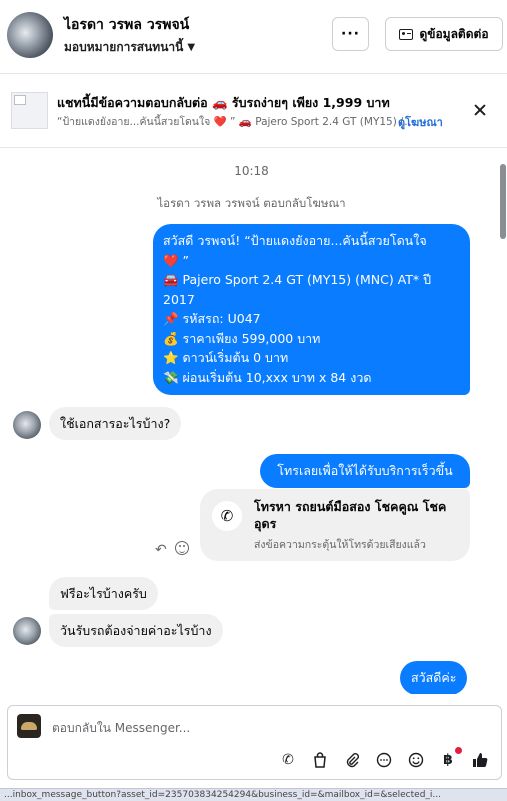  Describe the element at coordinates (340, 545) in the screenshot. I see `call-card-subtitle: ส่งข้อความกระตุ้นให้โทรด้วยเสียงแล้ว` at that location.